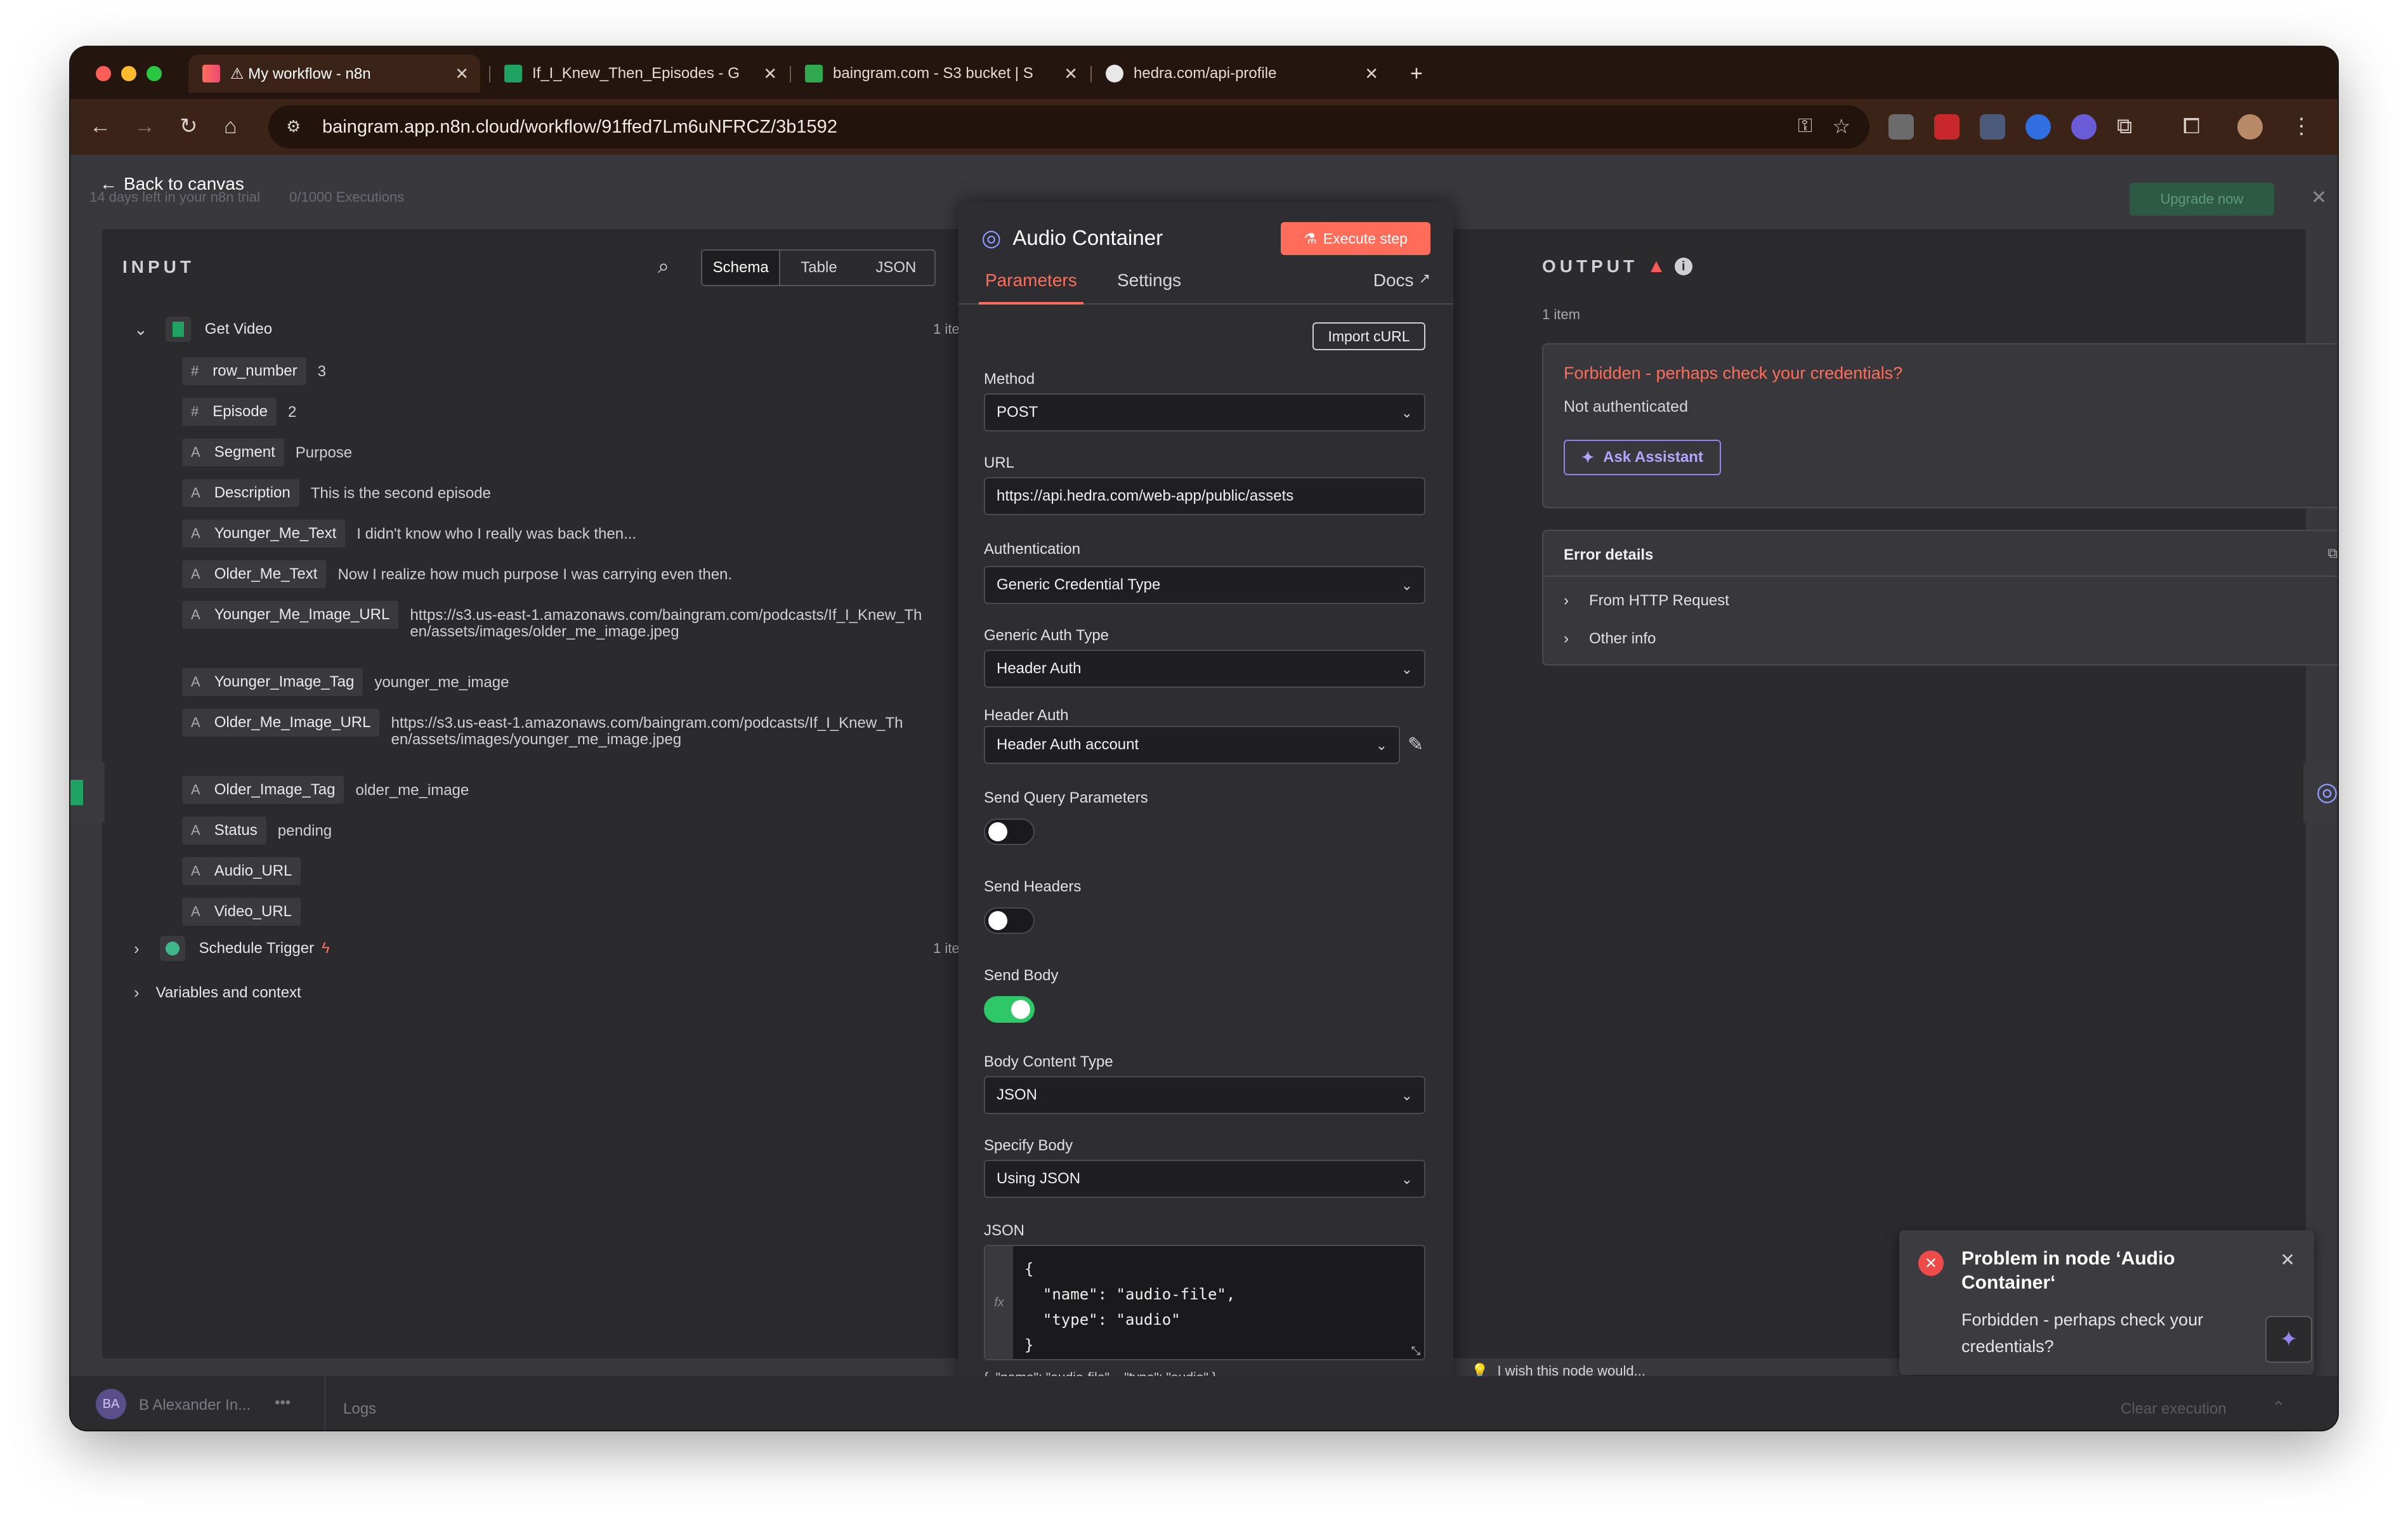 This screenshot has width=2408, height=1524. Describe the element at coordinates (2202, 199) in the screenshot. I see `upgrade-button: Upgrade now` at that location.